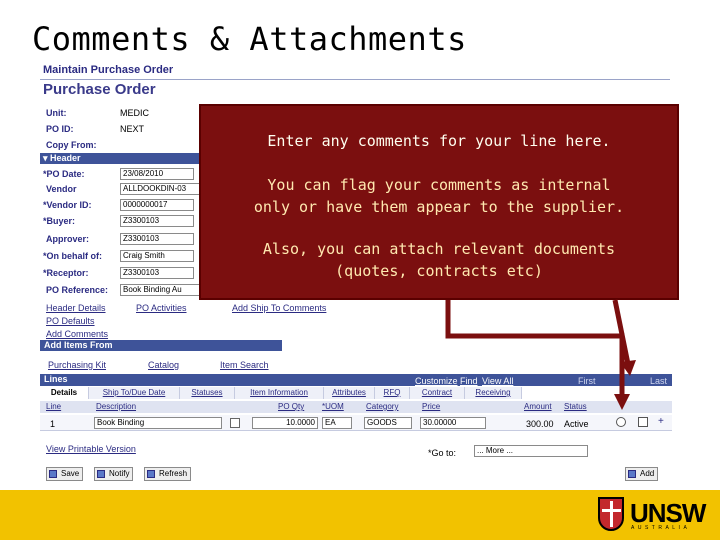  I want to click on col-category: Category, so click(382, 407).